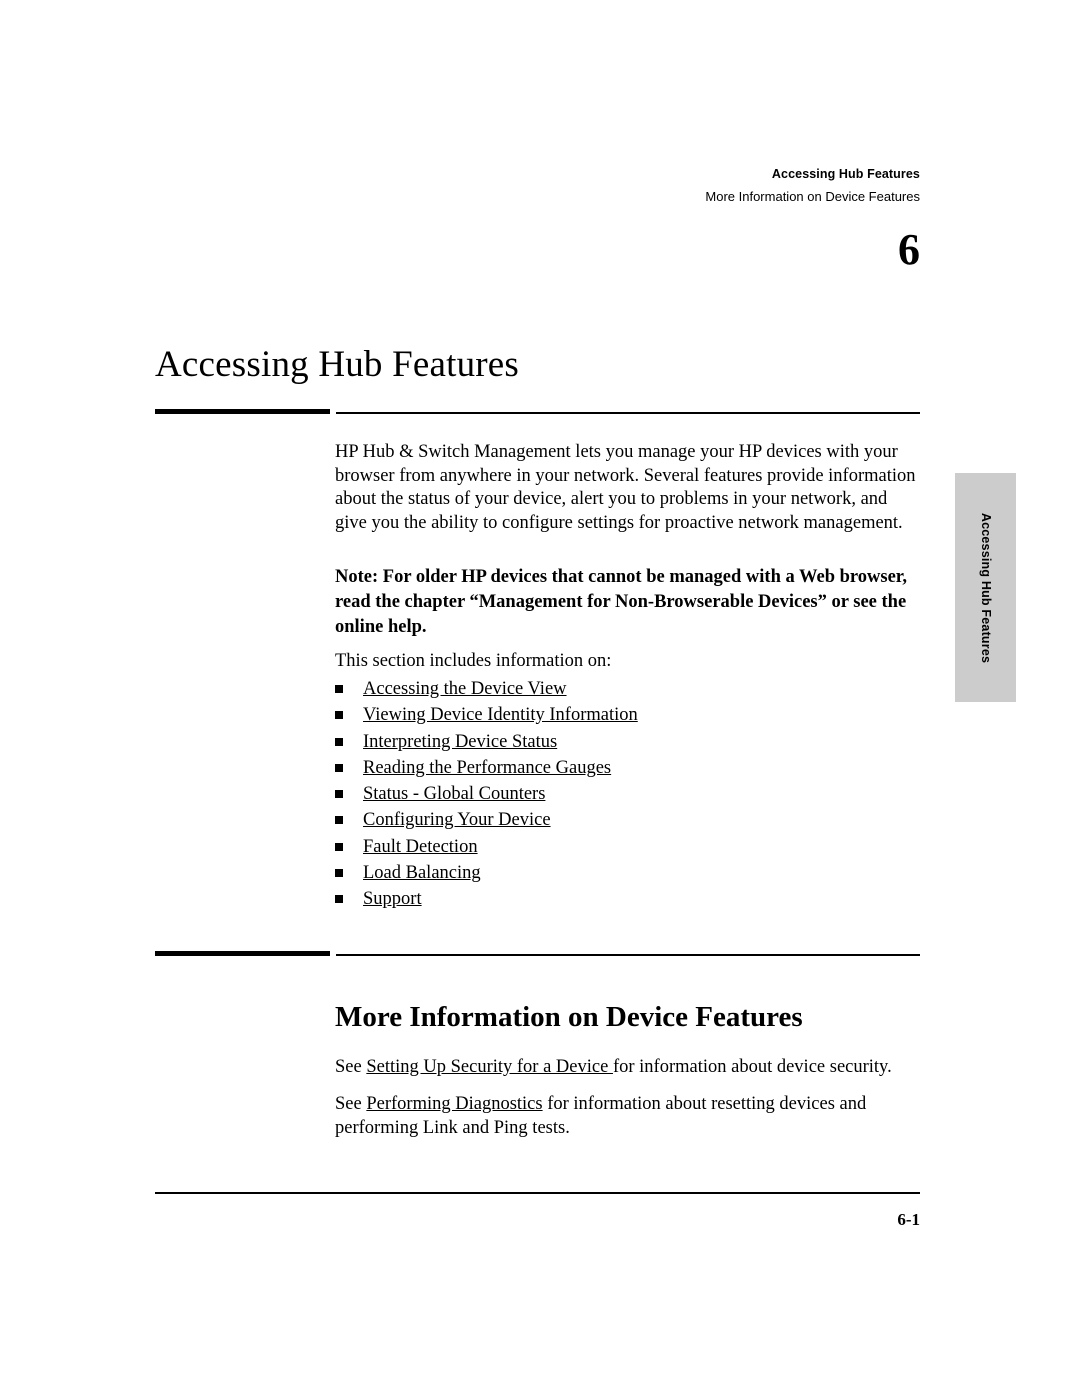 The height and width of the screenshot is (1397, 1080). I want to click on list-item: Status - Global Counters, so click(629, 794).